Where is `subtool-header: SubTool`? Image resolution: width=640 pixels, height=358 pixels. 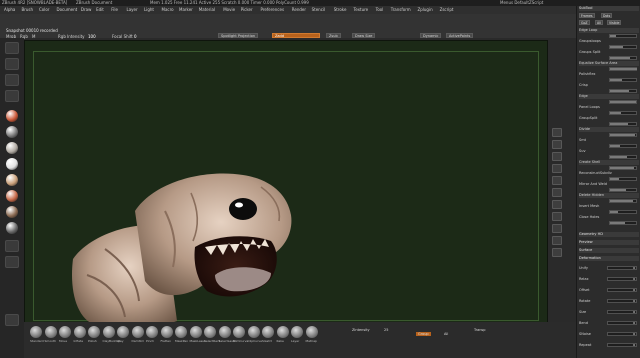 subtool-header: SubTool is located at coordinates (609, 8).